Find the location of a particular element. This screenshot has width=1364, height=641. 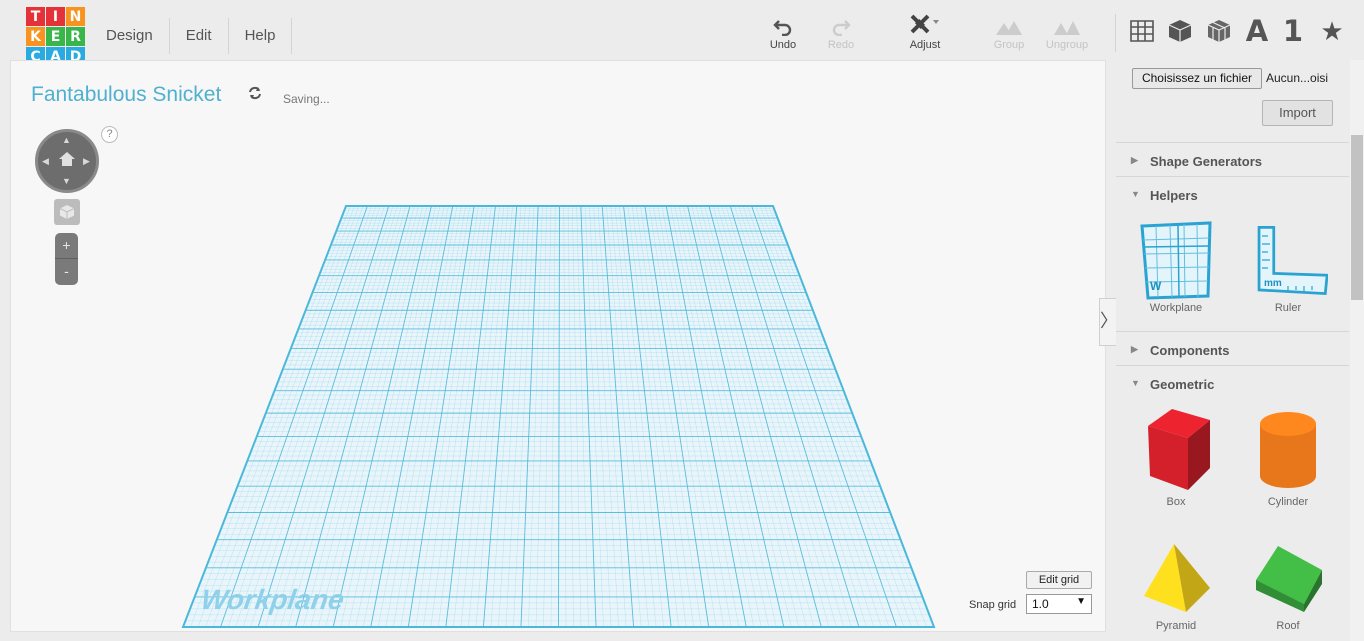

snap-grid-select: 1.0 ▼ is located at coordinates (1059, 604).